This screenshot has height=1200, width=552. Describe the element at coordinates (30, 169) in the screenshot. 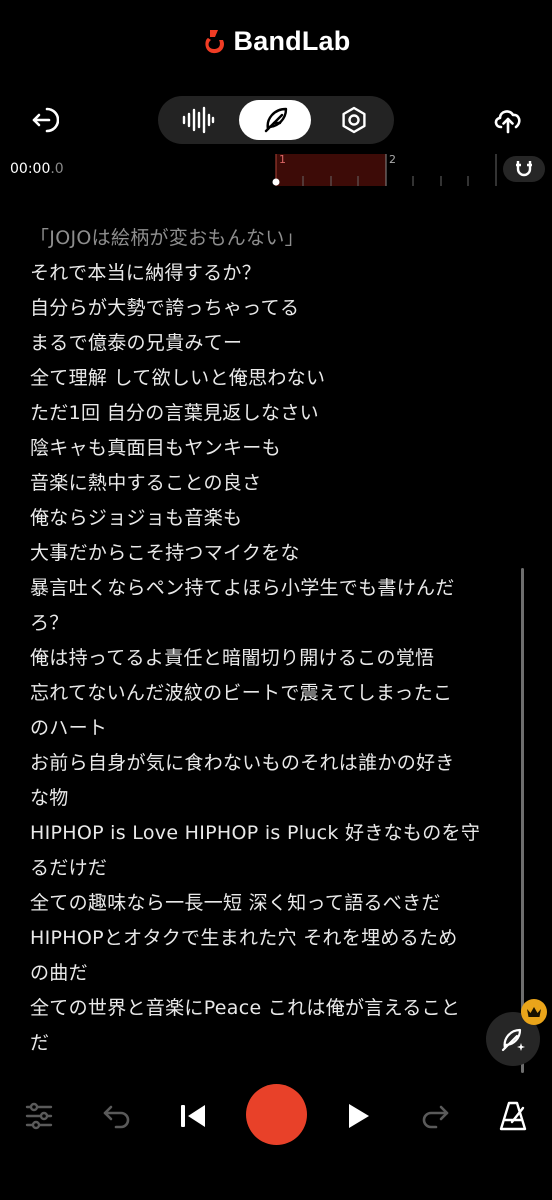

I see `time-main: 00:00` at that location.